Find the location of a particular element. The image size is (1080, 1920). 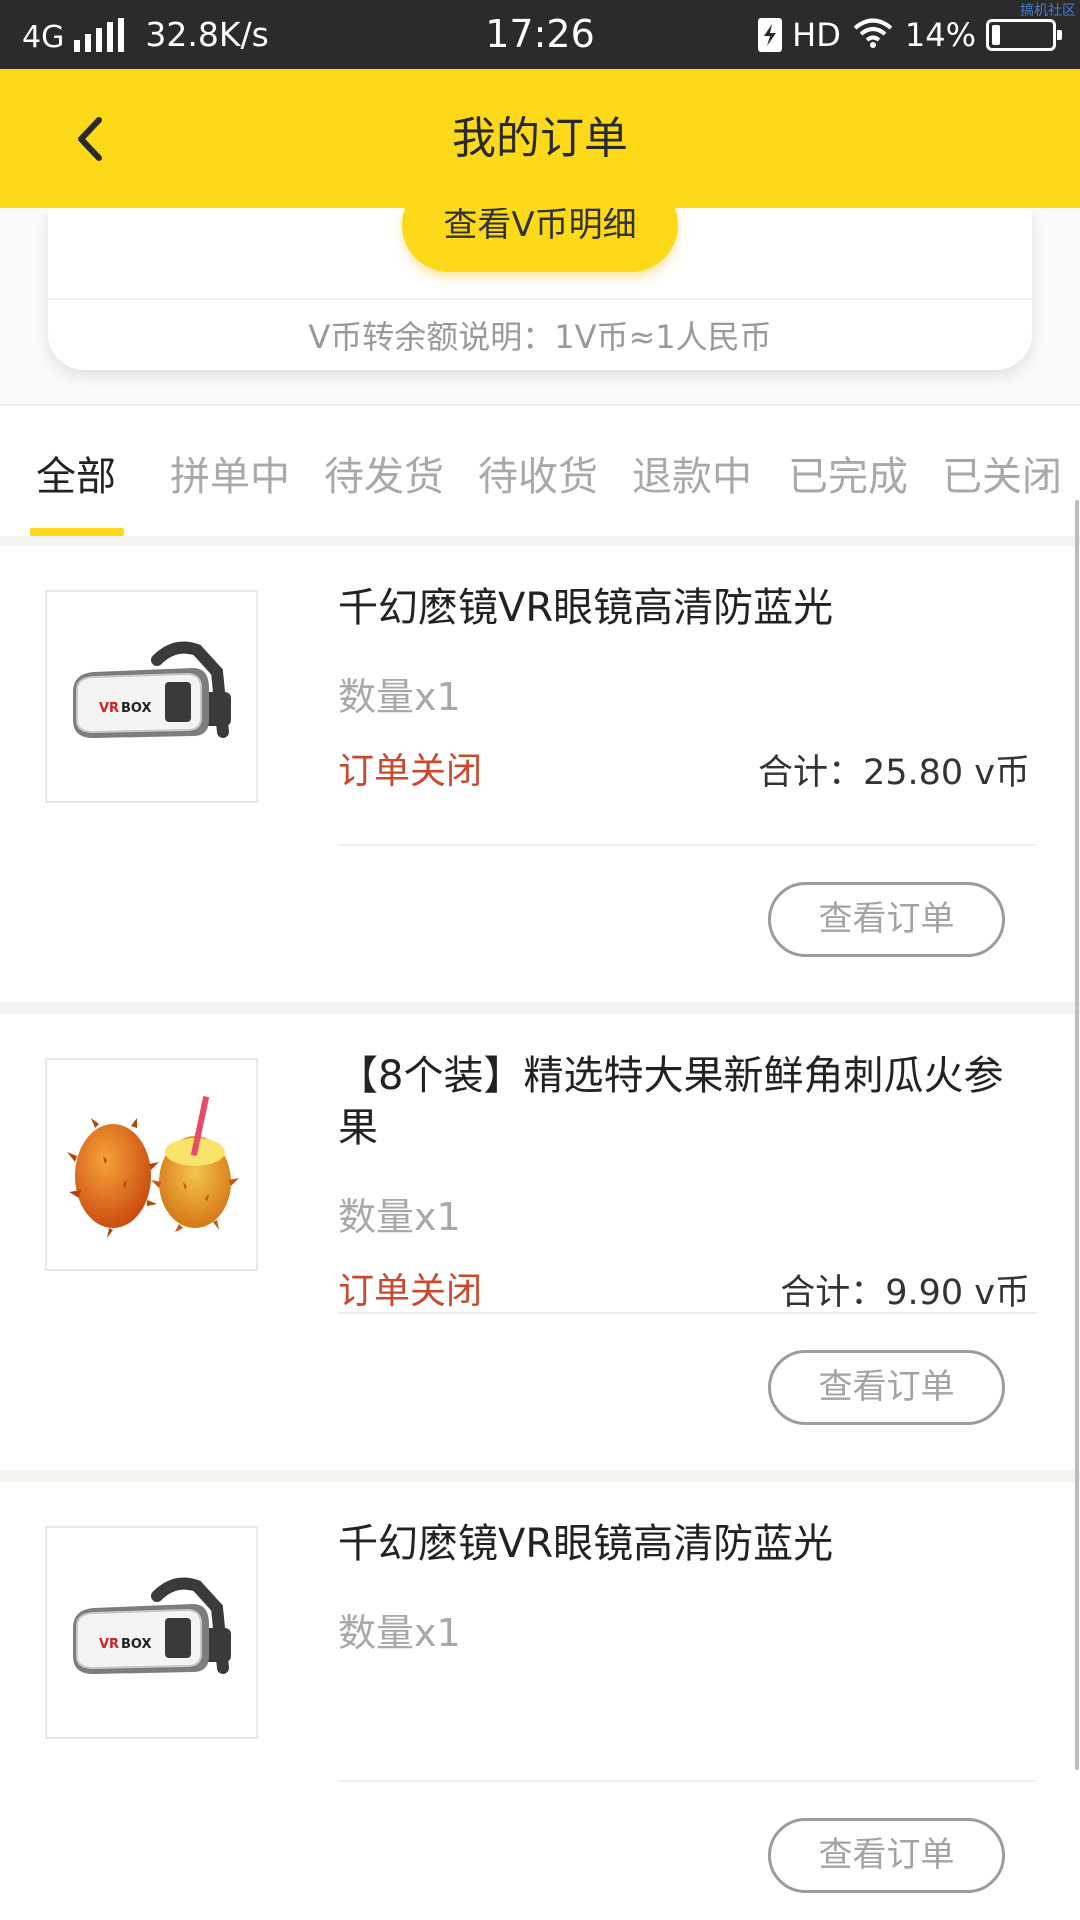

app-header: 我的订单 is located at coordinates (540, 138).